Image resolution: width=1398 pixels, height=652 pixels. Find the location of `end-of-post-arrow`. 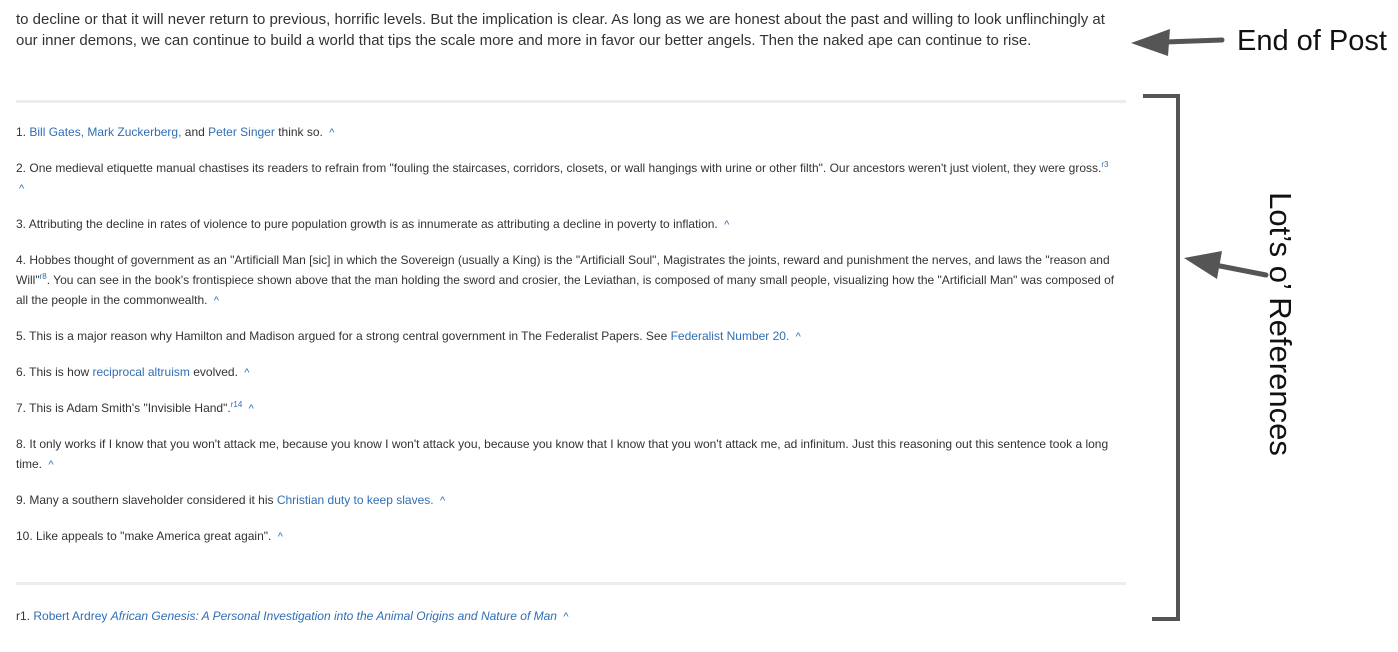

end-of-post-arrow is located at coordinates (1178, 42).